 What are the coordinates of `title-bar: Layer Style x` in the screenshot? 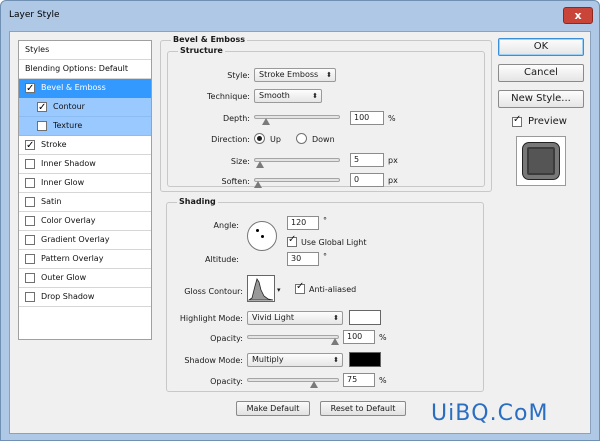 It's located at (300, 16).